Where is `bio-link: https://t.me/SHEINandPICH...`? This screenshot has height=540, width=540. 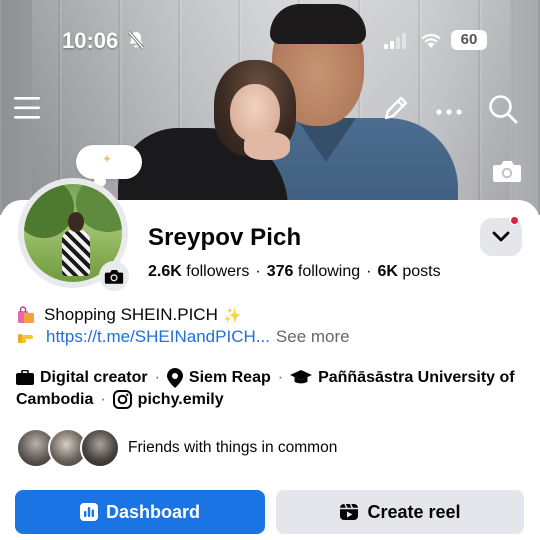
bio-link: https://t.me/SHEINandPICH... is located at coordinates (158, 337).